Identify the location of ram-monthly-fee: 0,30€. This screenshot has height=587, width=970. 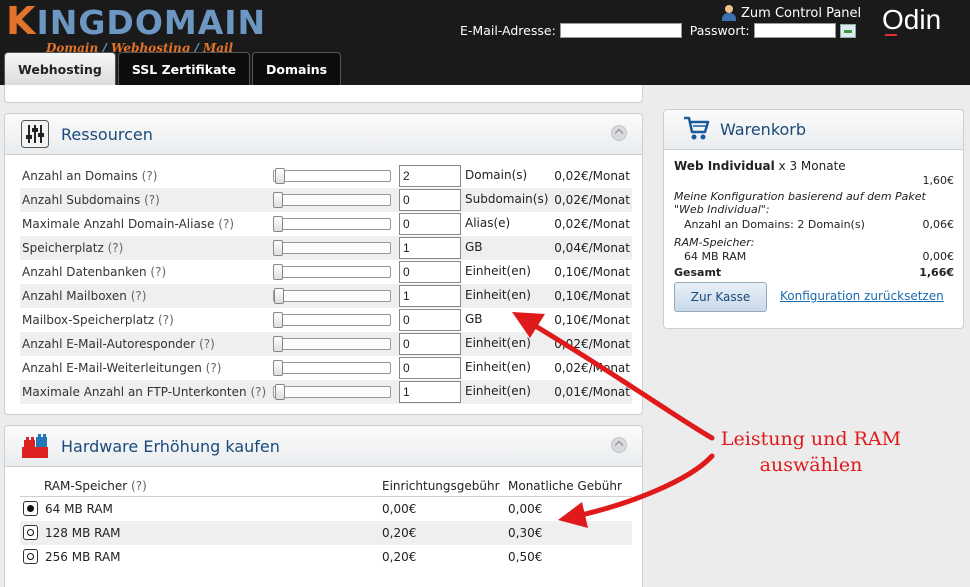
(525, 533).